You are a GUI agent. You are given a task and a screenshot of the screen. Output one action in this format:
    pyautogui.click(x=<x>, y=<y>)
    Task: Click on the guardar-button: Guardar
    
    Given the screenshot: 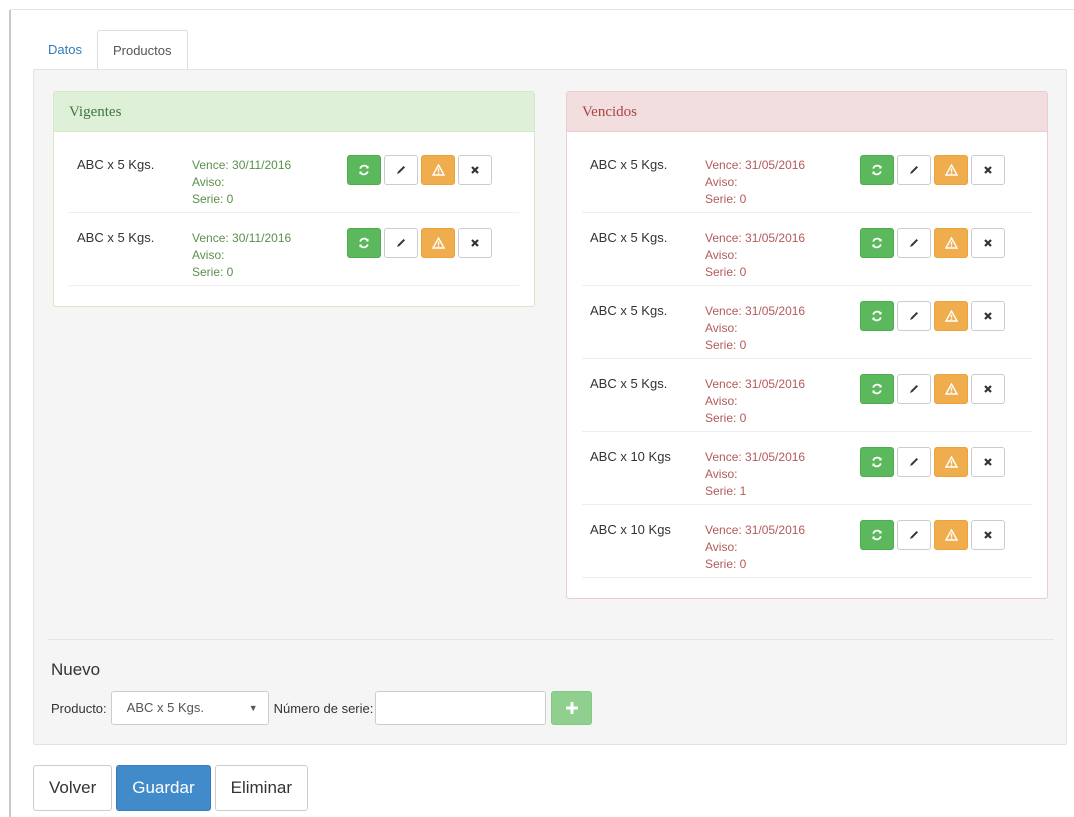 What is the action you would take?
    pyautogui.click(x=163, y=788)
    